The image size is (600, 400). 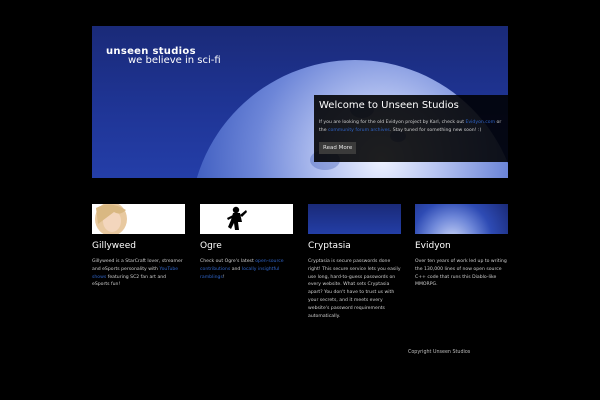 I want to click on card-title: Evidyon, so click(x=433, y=246).